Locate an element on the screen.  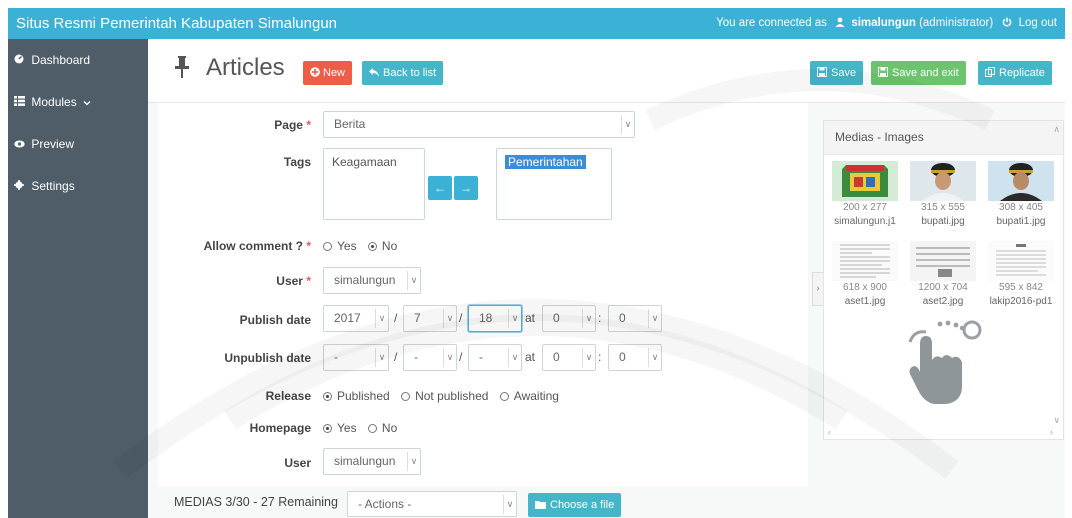
allow-comment-radios: Yes No is located at coordinates (360, 246).